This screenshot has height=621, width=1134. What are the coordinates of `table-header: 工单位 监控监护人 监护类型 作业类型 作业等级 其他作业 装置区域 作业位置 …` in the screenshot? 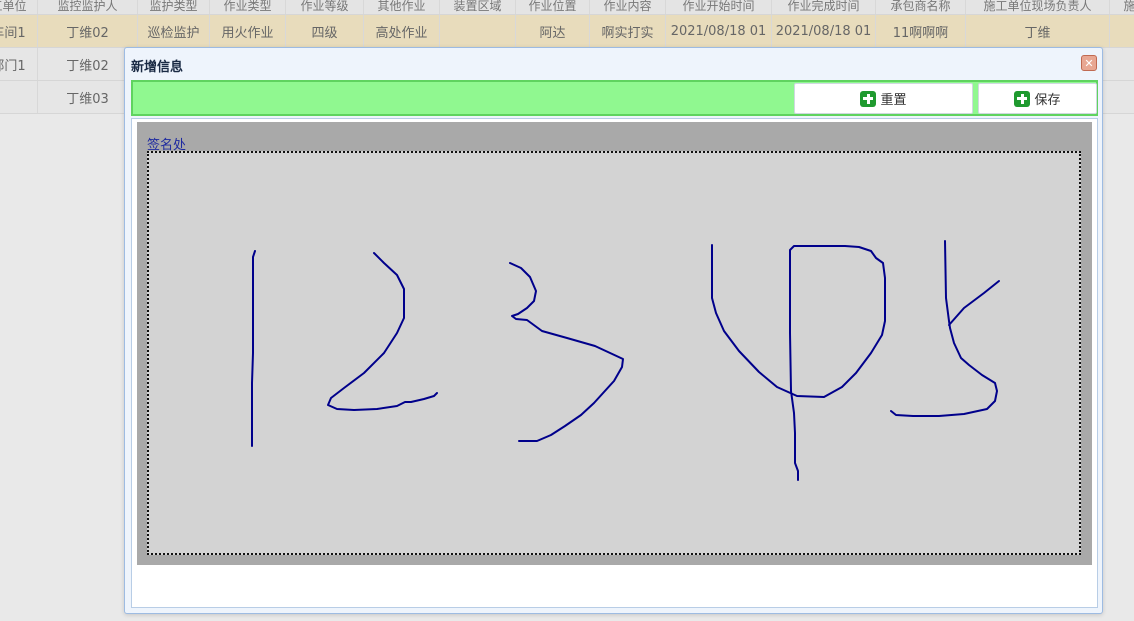 It's located at (567, 7).